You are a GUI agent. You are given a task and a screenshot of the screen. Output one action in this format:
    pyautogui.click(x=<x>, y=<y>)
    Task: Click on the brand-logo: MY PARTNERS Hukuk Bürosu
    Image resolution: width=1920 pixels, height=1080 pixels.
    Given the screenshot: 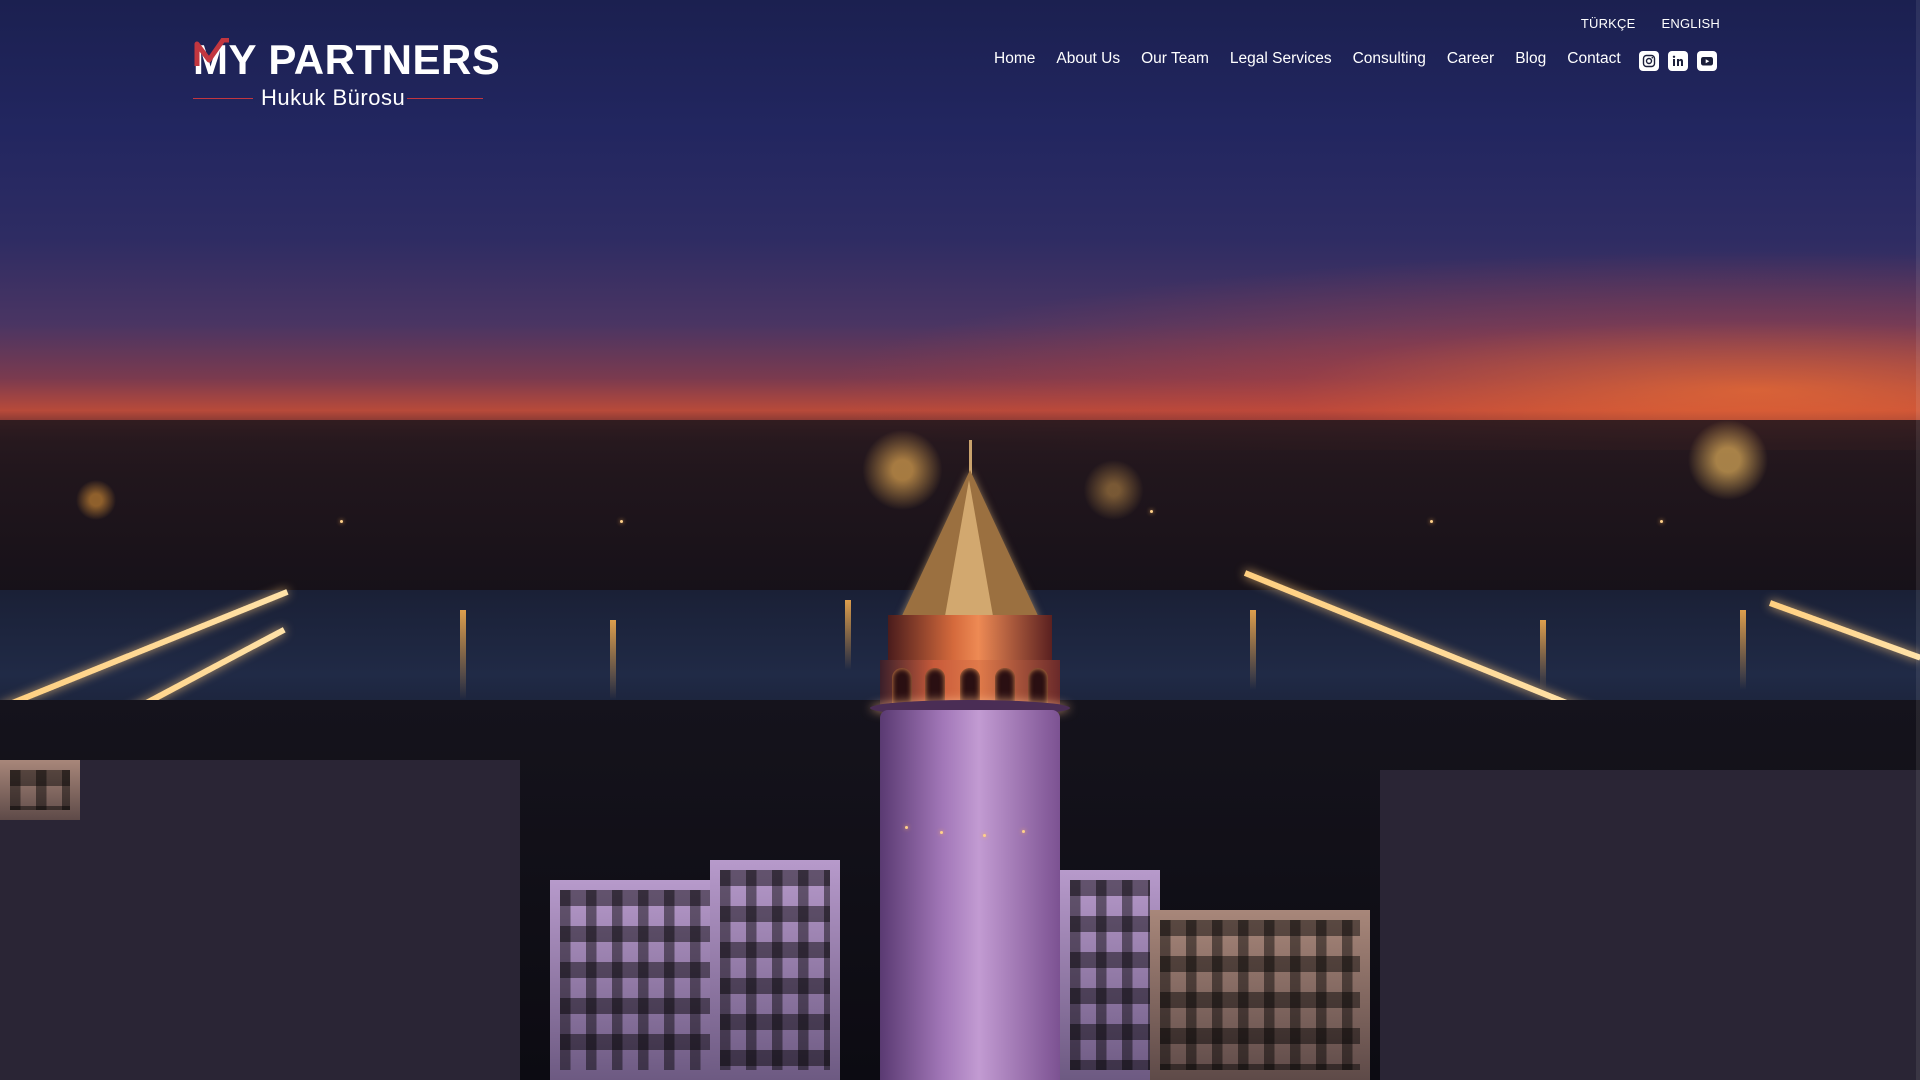 What is the action you would take?
    pyautogui.click(x=346, y=74)
    